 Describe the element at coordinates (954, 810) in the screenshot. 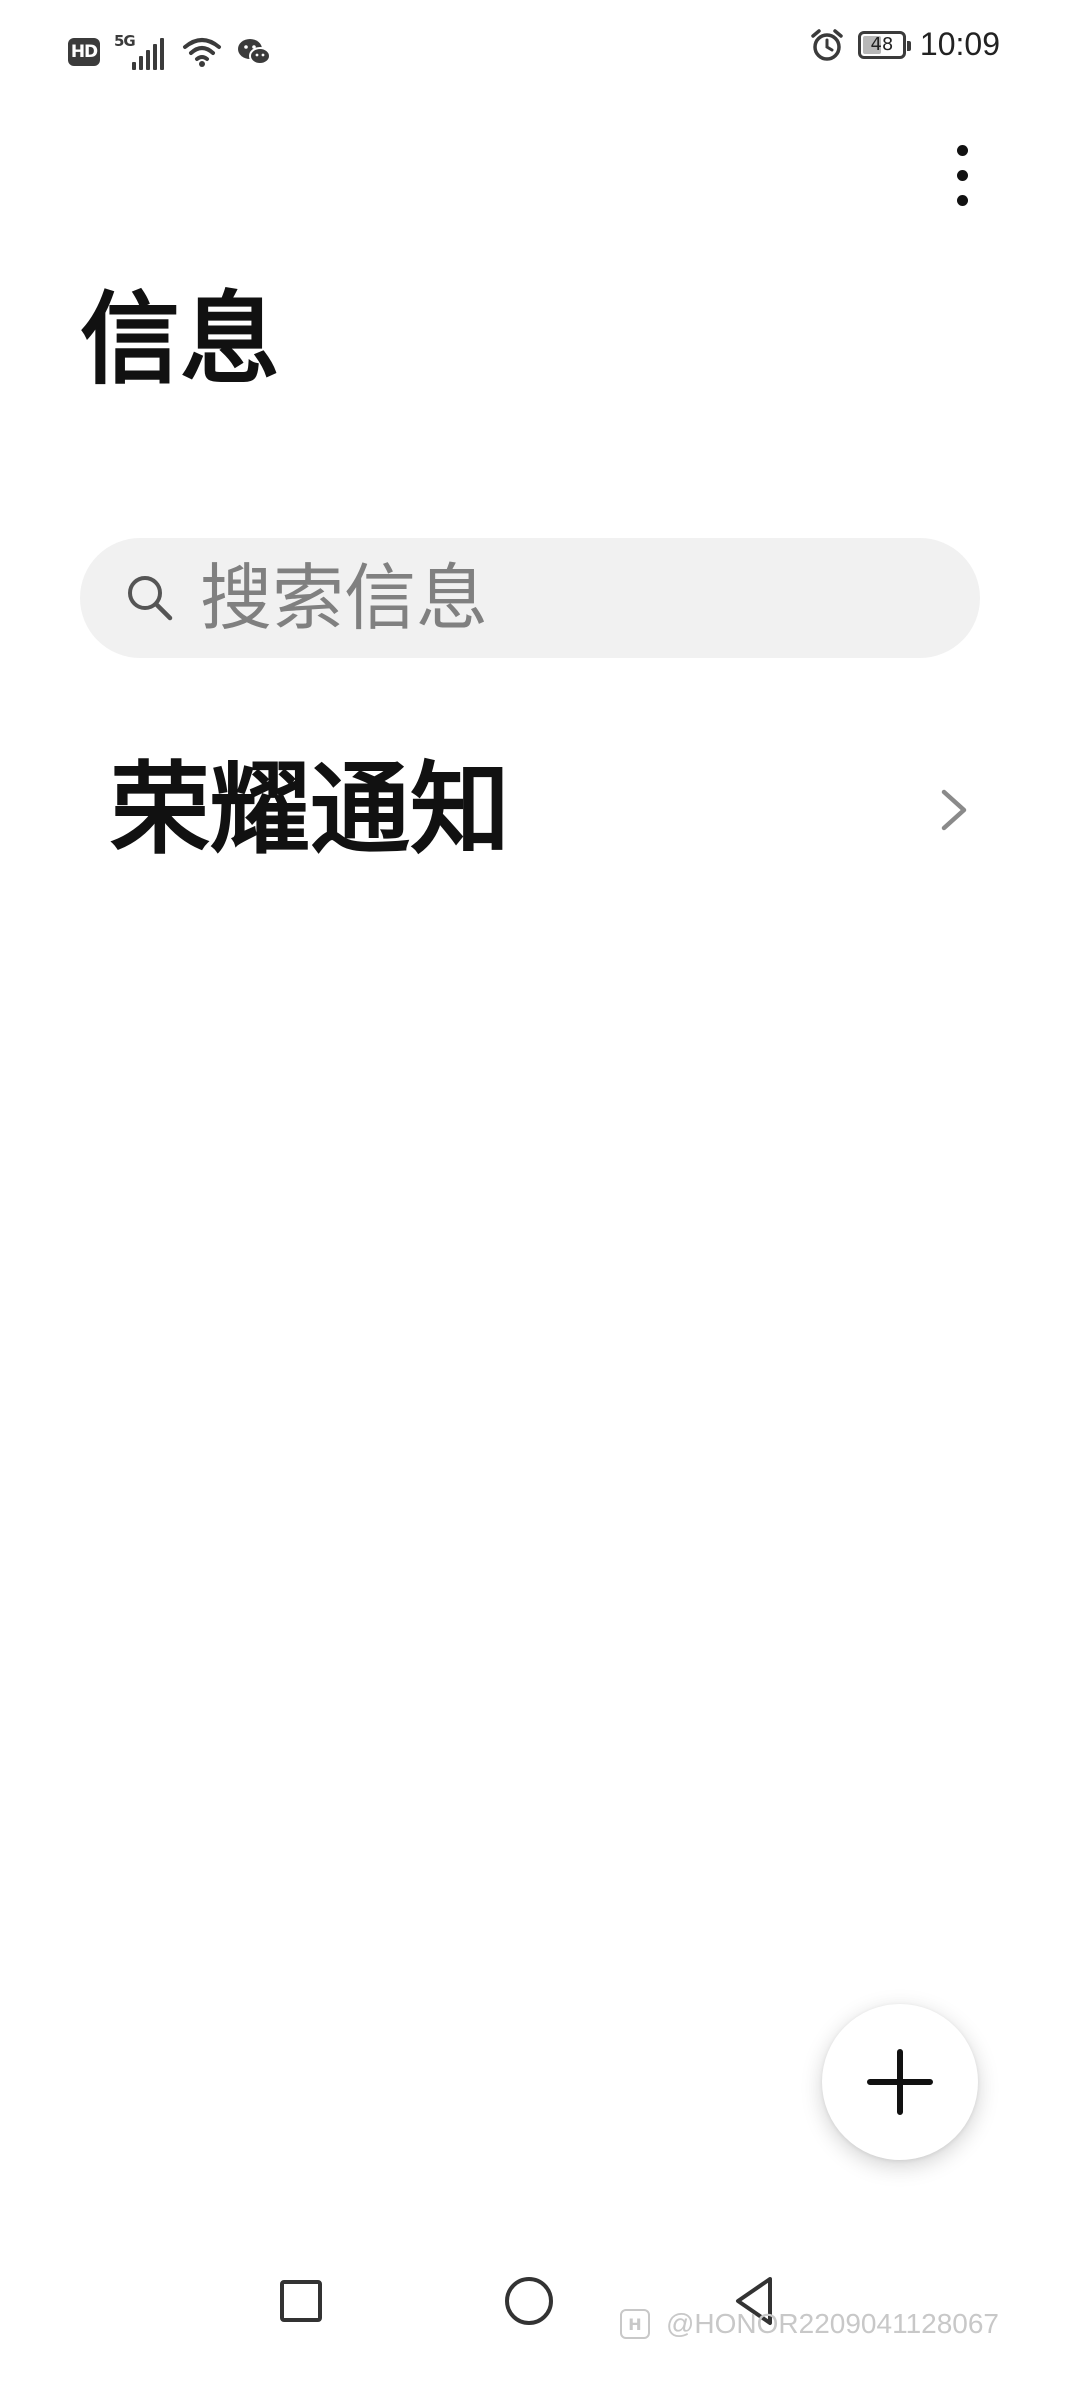

I see `chevron-right-icon` at that location.